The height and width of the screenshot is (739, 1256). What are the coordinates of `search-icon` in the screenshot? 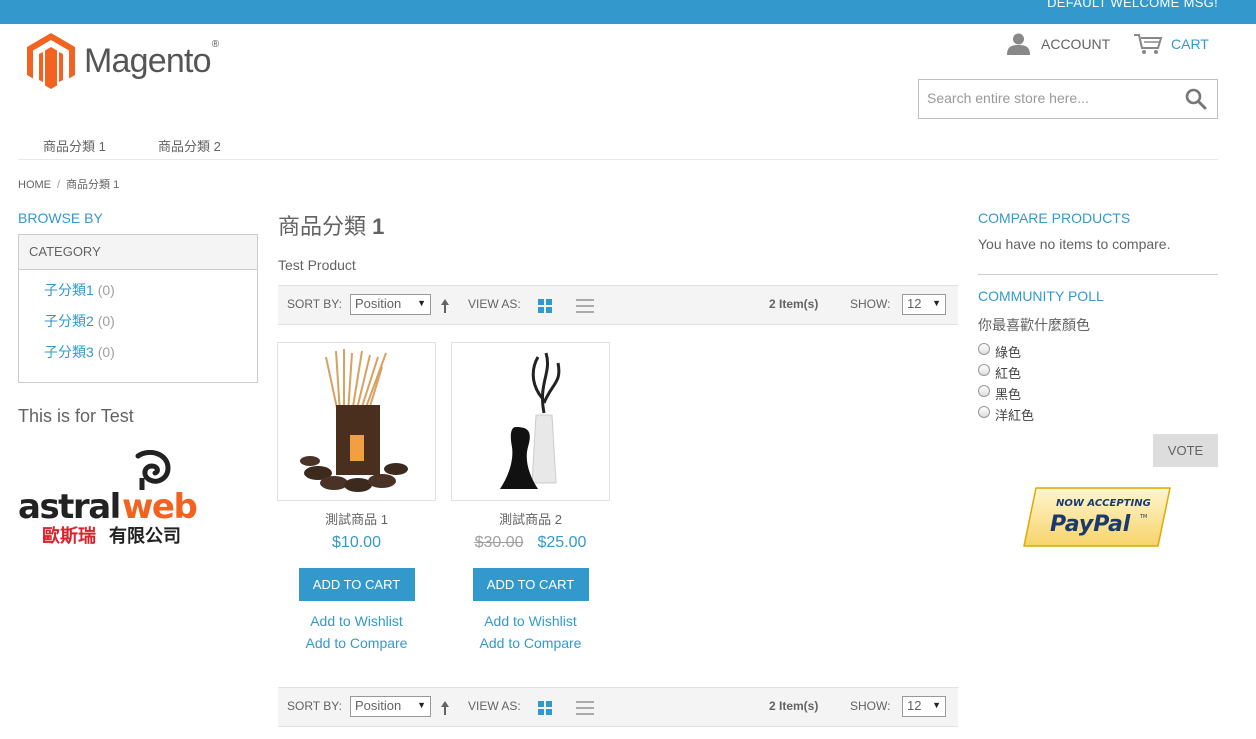 It's located at (1196, 99).